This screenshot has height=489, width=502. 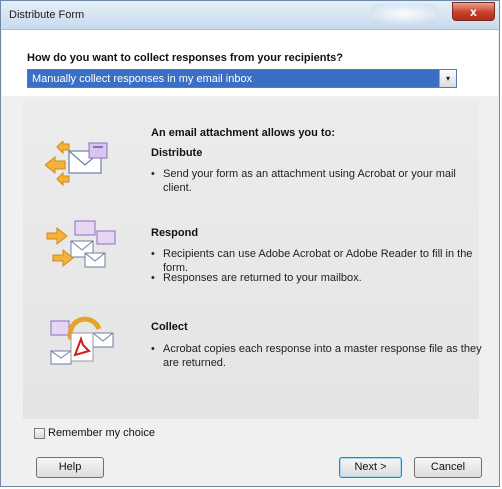 I want to click on help-button: Help, so click(x=70, y=467).